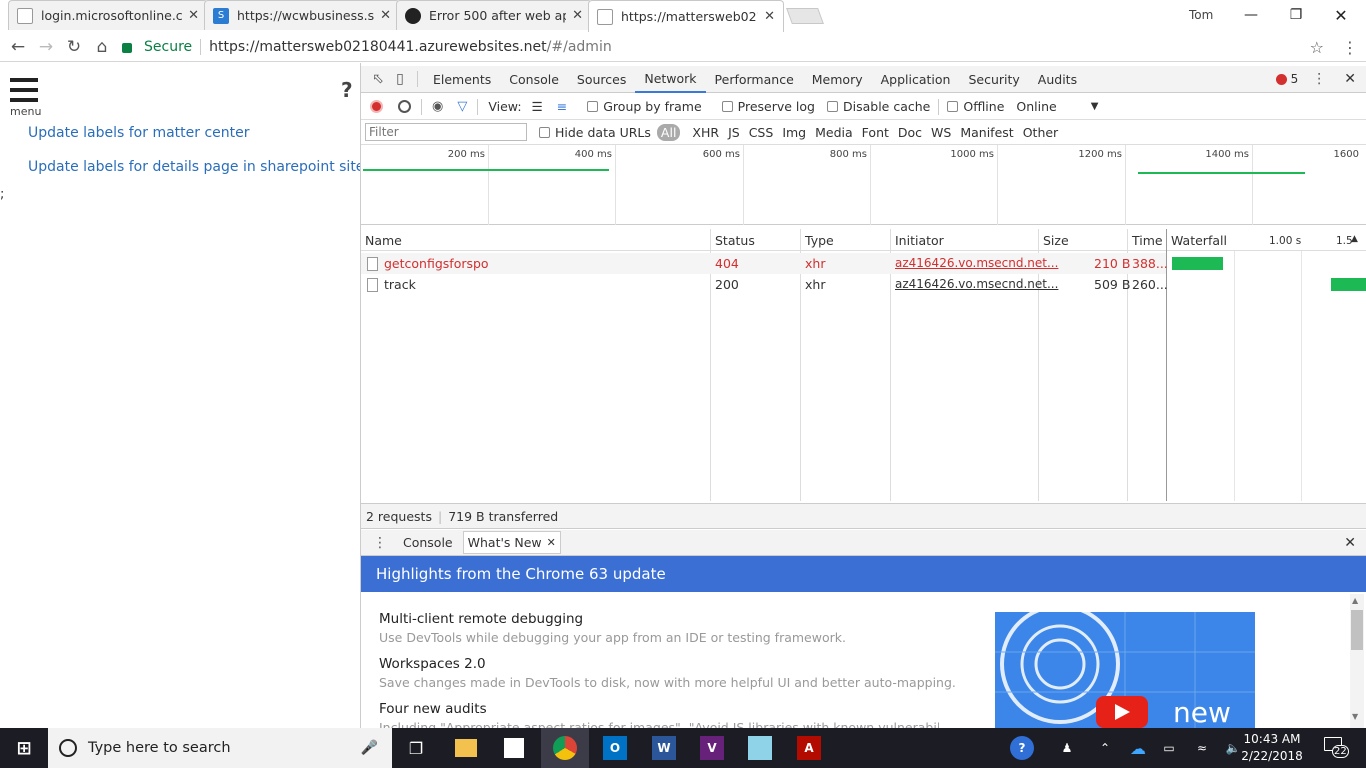  Describe the element at coordinates (878, 106) in the screenshot. I see `disable-cache-checkbox: Disable cache` at that location.